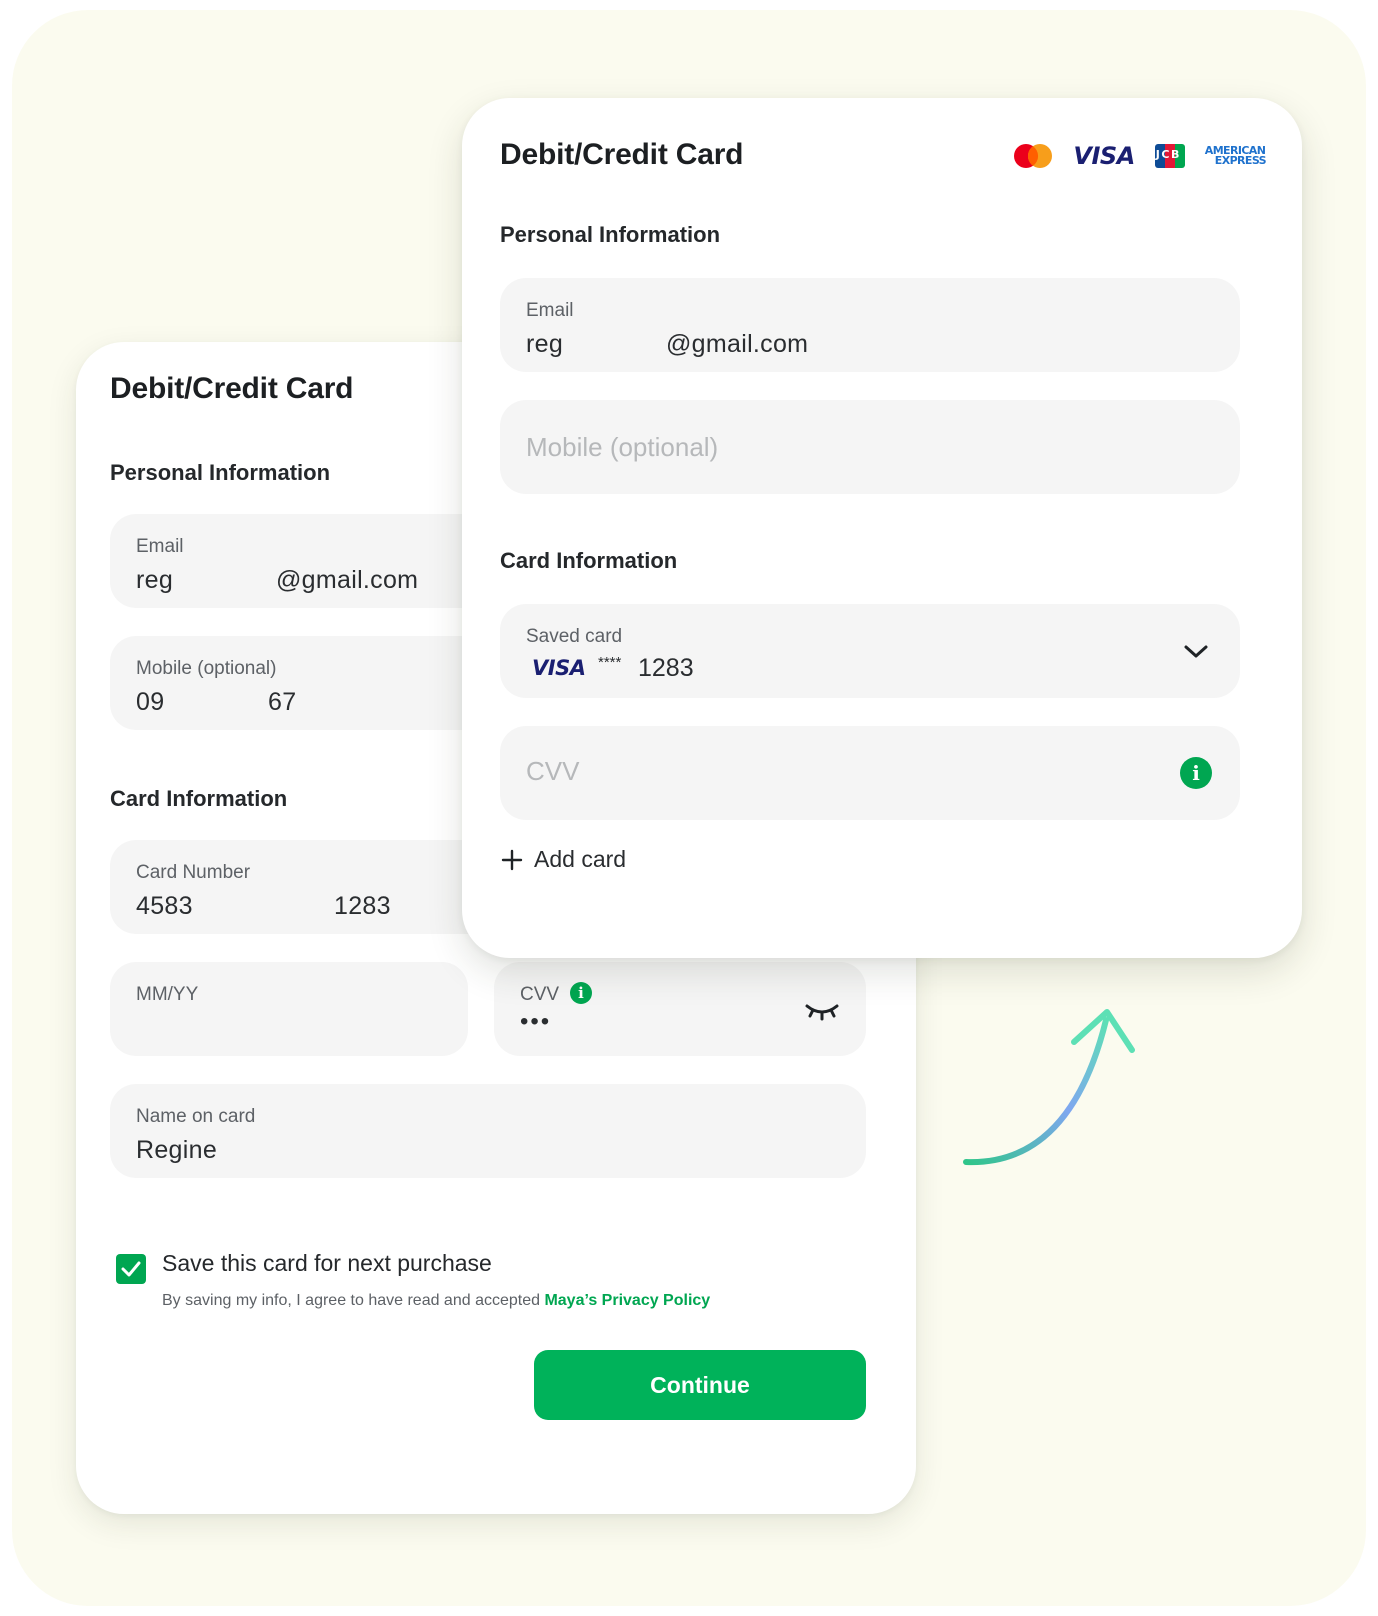 The width and height of the screenshot is (1378, 1616). What do you see at coordinates (822, 1011) in the screenshot?
I see `eye-closed-icon` at bounding box center [822, 1011].